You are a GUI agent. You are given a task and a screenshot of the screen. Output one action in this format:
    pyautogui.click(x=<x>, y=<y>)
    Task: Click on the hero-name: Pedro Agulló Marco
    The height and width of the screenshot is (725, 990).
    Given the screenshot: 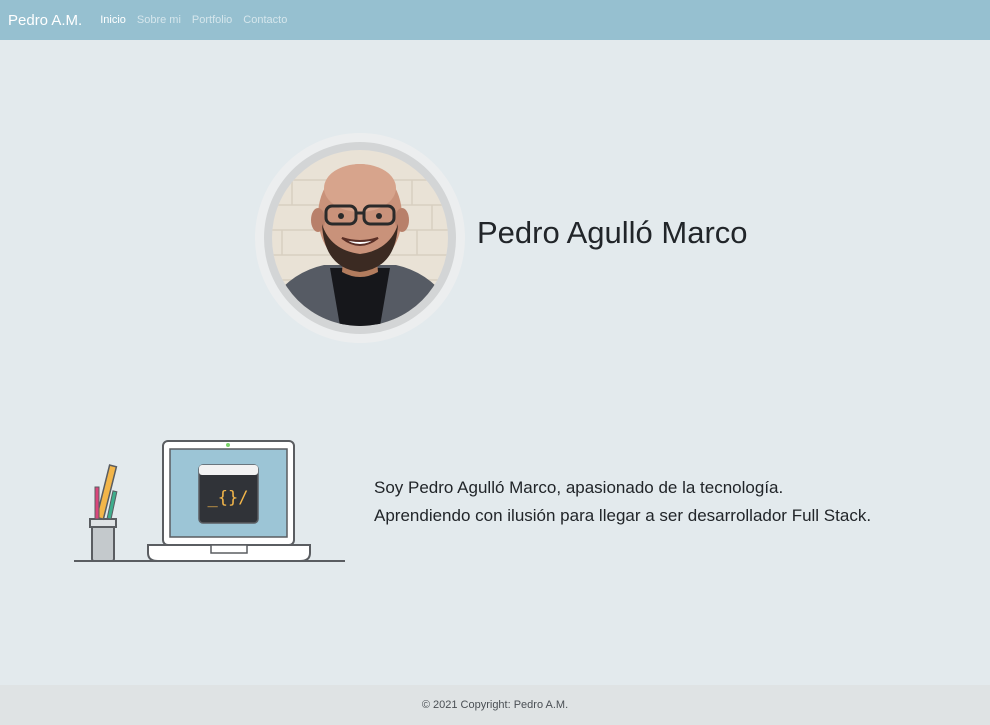 What is the action you would take?
    pyautogui.click(x=612, y=232)
    